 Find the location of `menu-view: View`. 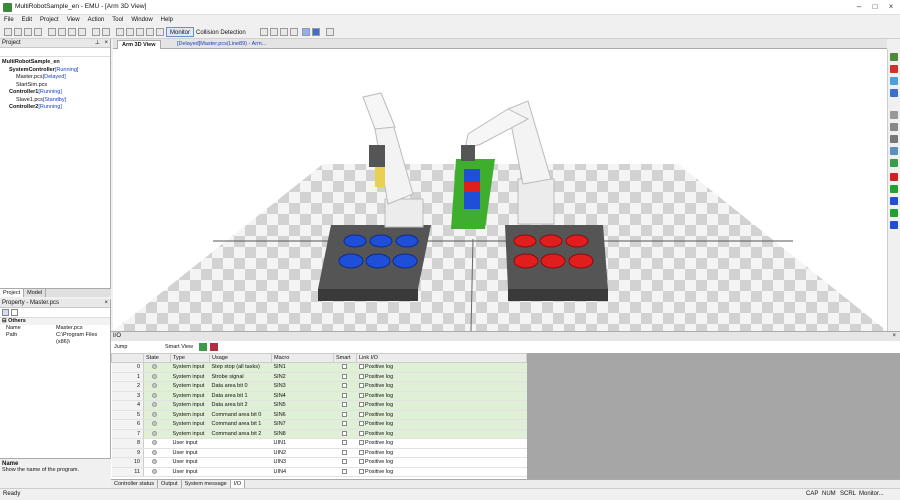

menu-view: View is located at coordinates (73, 20).